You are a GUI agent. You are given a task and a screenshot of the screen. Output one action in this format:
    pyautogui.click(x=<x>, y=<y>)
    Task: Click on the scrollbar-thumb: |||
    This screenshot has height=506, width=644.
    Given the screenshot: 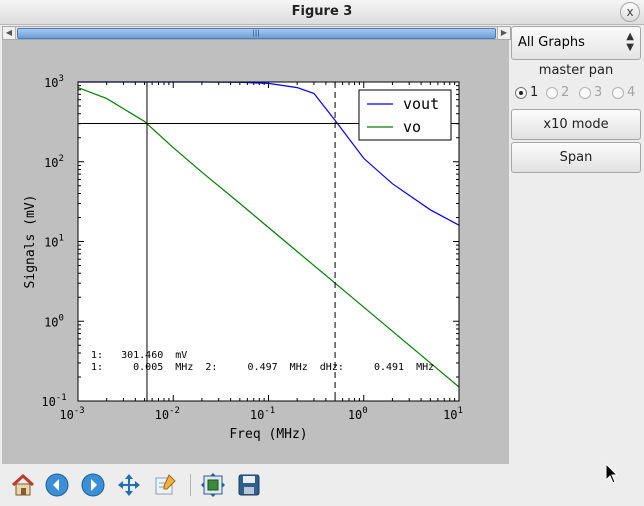 What is the action you would take?
    pyautogui.click(x=256, y=33)
    